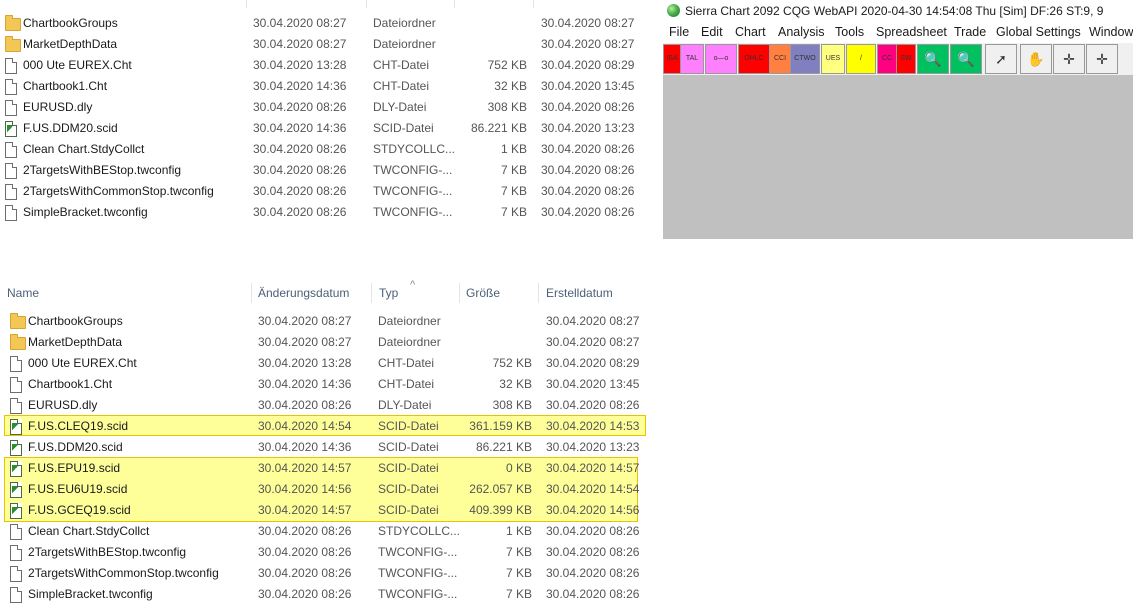 The height and width of the screenshot is (608, 1133). What do you see at coordinates (406, 363) in the screenshot?
I see `file-type: CHT-Datei` at bounding box center [406, 363].